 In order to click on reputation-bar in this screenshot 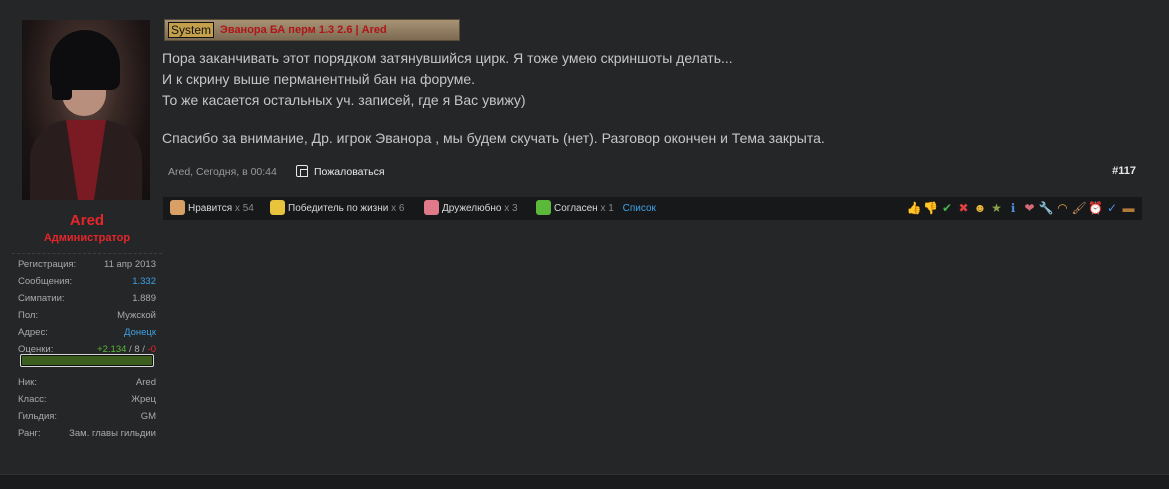, I will do `click(87, 360)`.